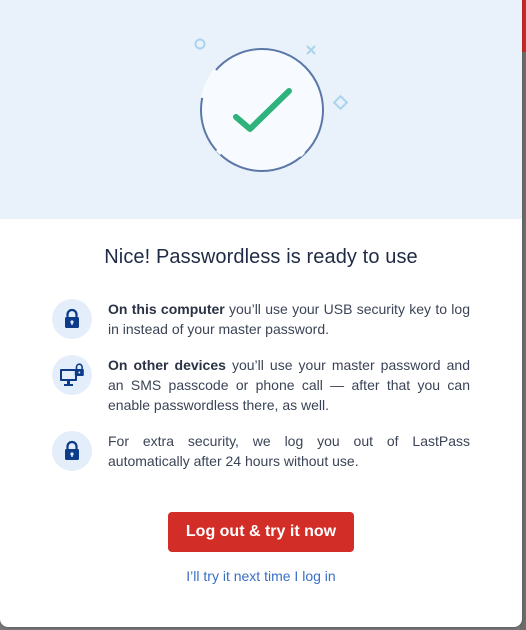 The width and height of the screenshot is (526, 630). I want to click on log-out-try-now-button: Log out & try it now, so click(261, 532).